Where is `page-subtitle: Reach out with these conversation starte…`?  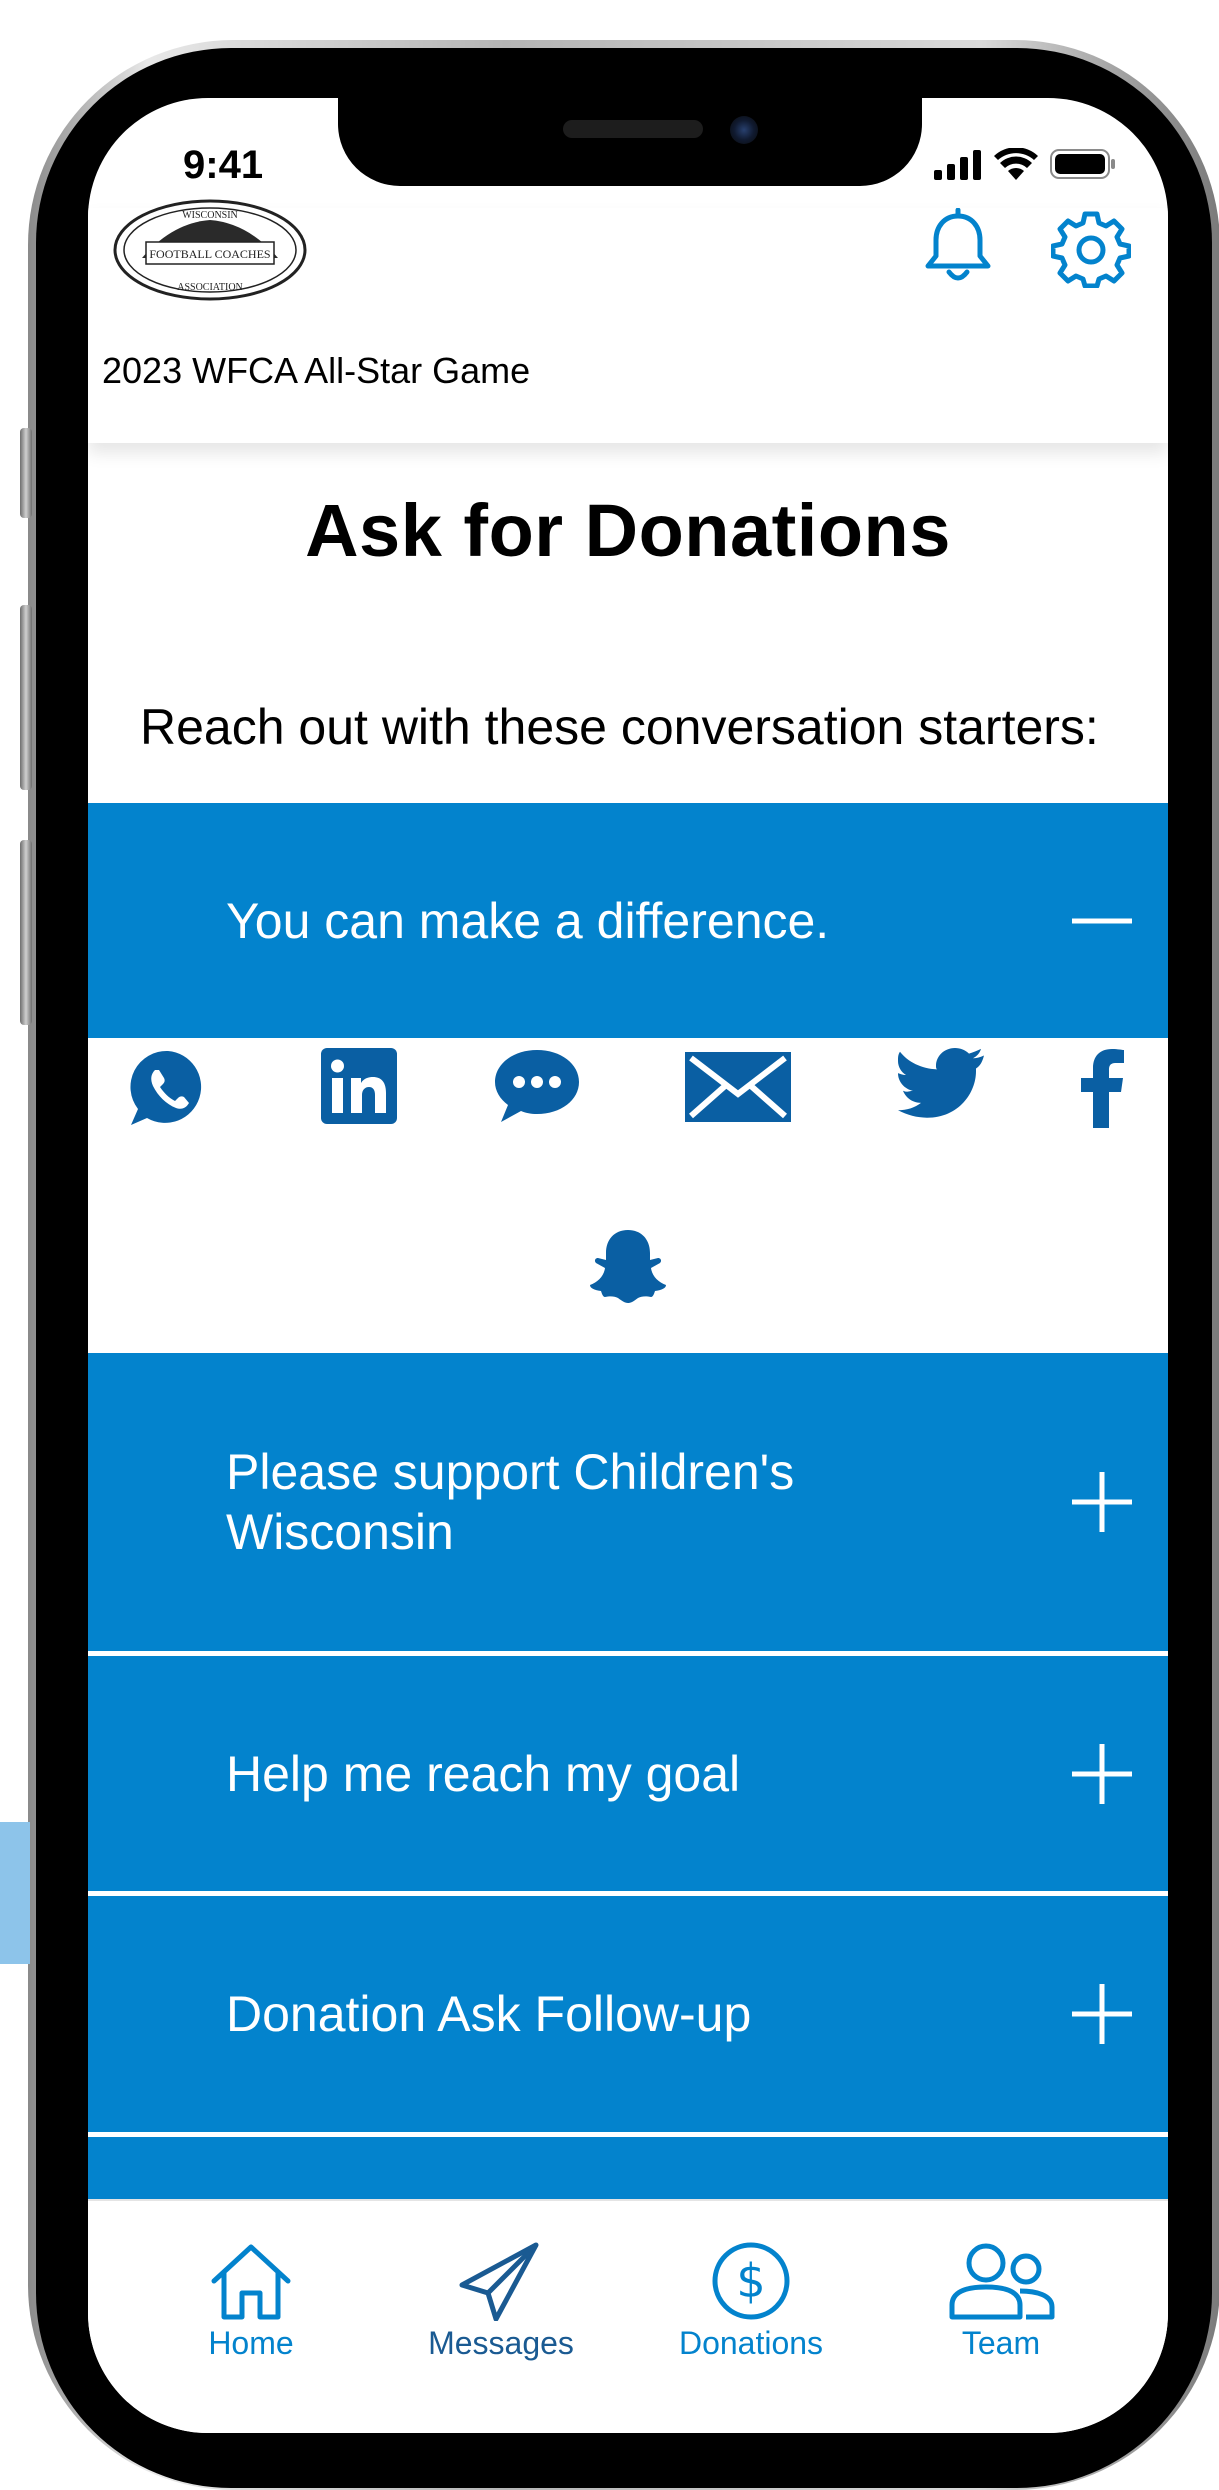
page-subtitle: Reach out with these conversation starte… is located at coordinates (619, 727).